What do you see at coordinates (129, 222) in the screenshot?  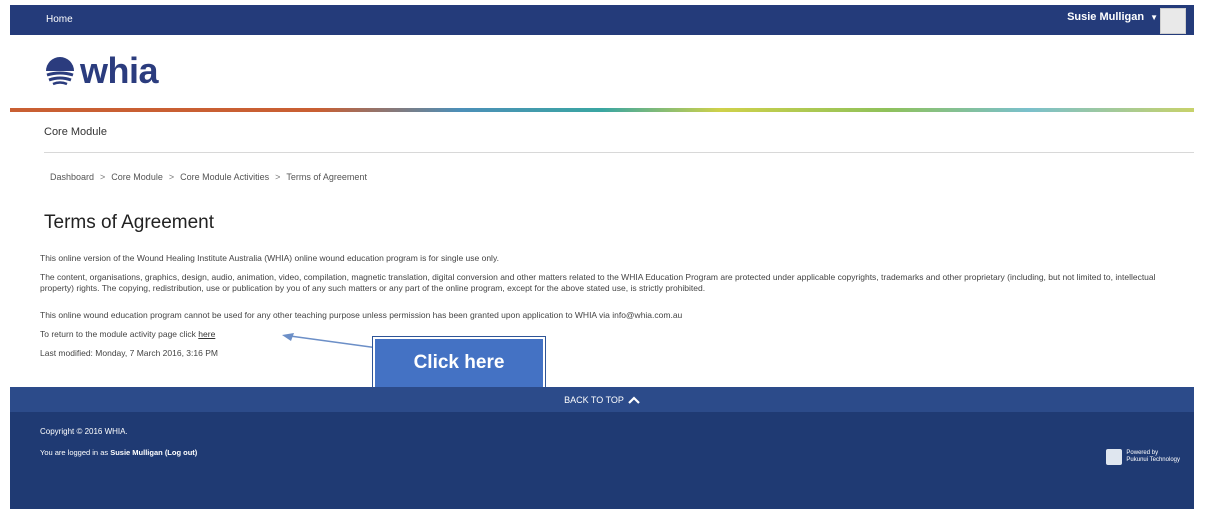 I see `page-title: Terms of Agreement` at bounding box center [129, 222].